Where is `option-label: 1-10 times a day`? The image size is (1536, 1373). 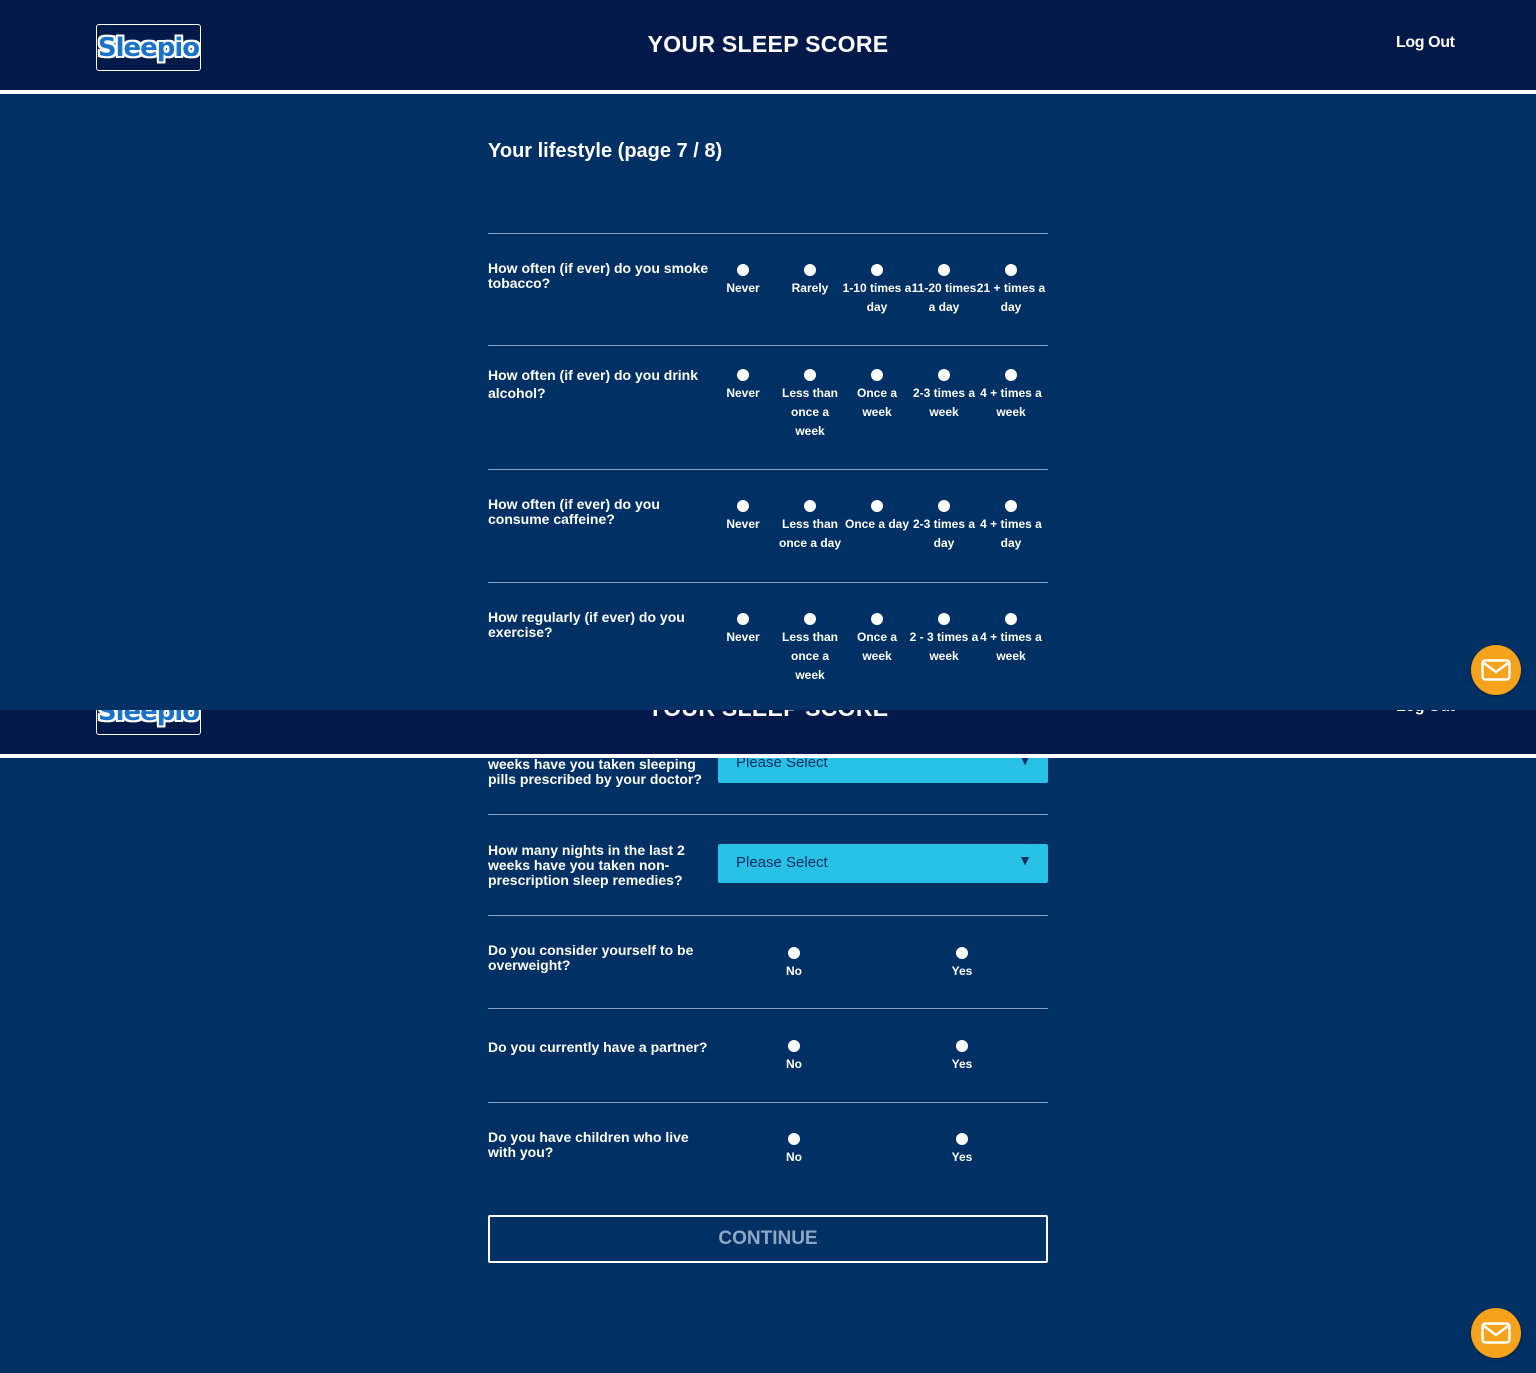
option-label: 1-10 times a day is located at coordinates (877, 297).